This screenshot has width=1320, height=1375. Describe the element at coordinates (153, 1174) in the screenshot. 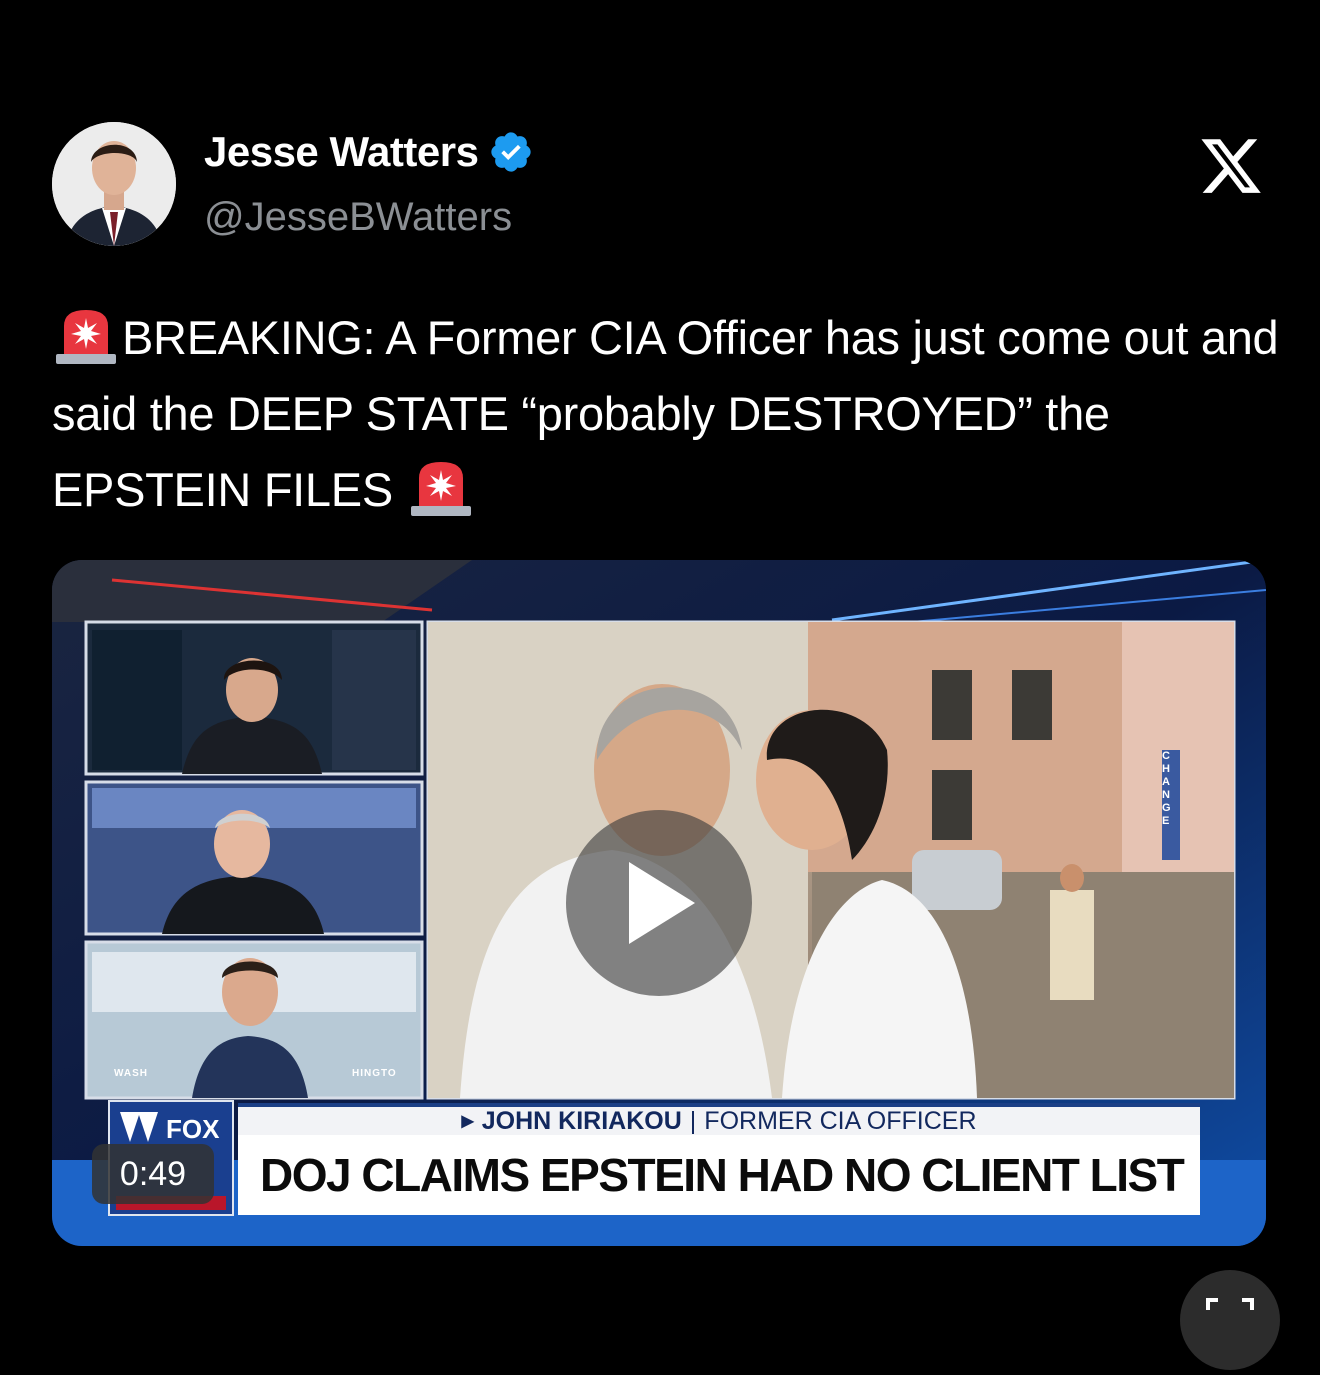

I see `video-duration: 0:49` at that location.